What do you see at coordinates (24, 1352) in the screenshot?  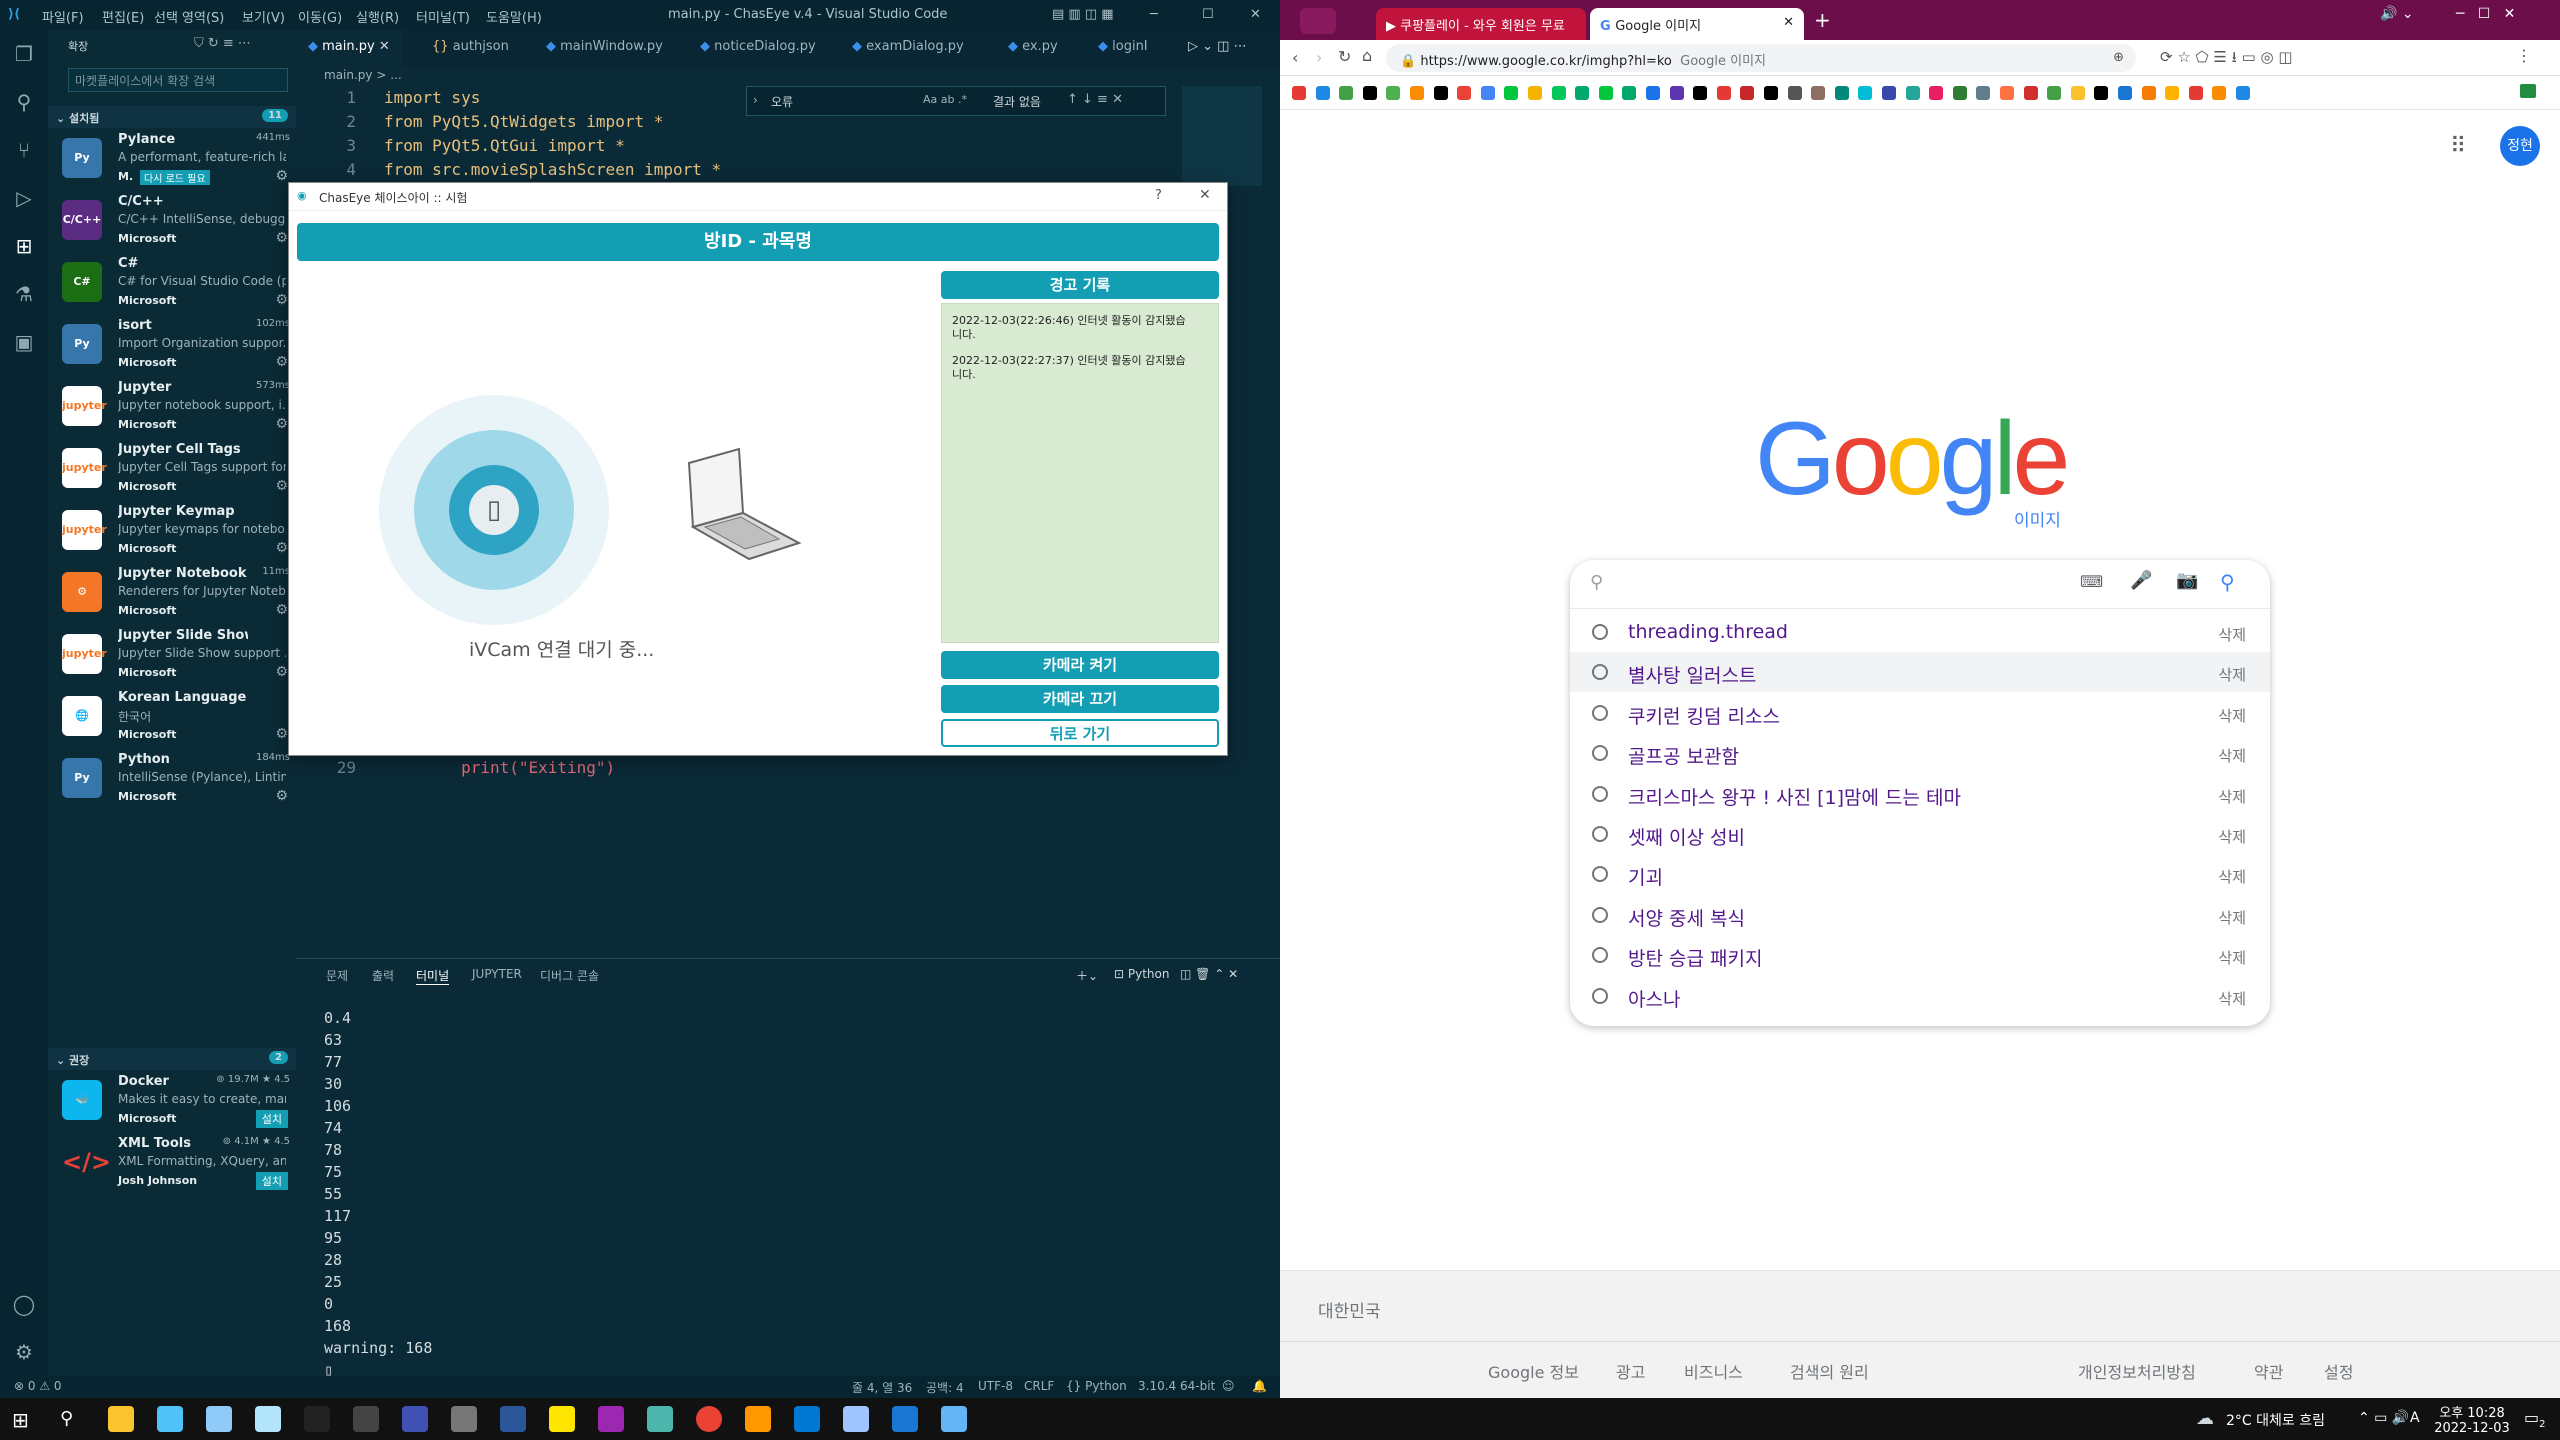 I see `settings-gear-icon: ⚙` at bounding box center [24, 1352].